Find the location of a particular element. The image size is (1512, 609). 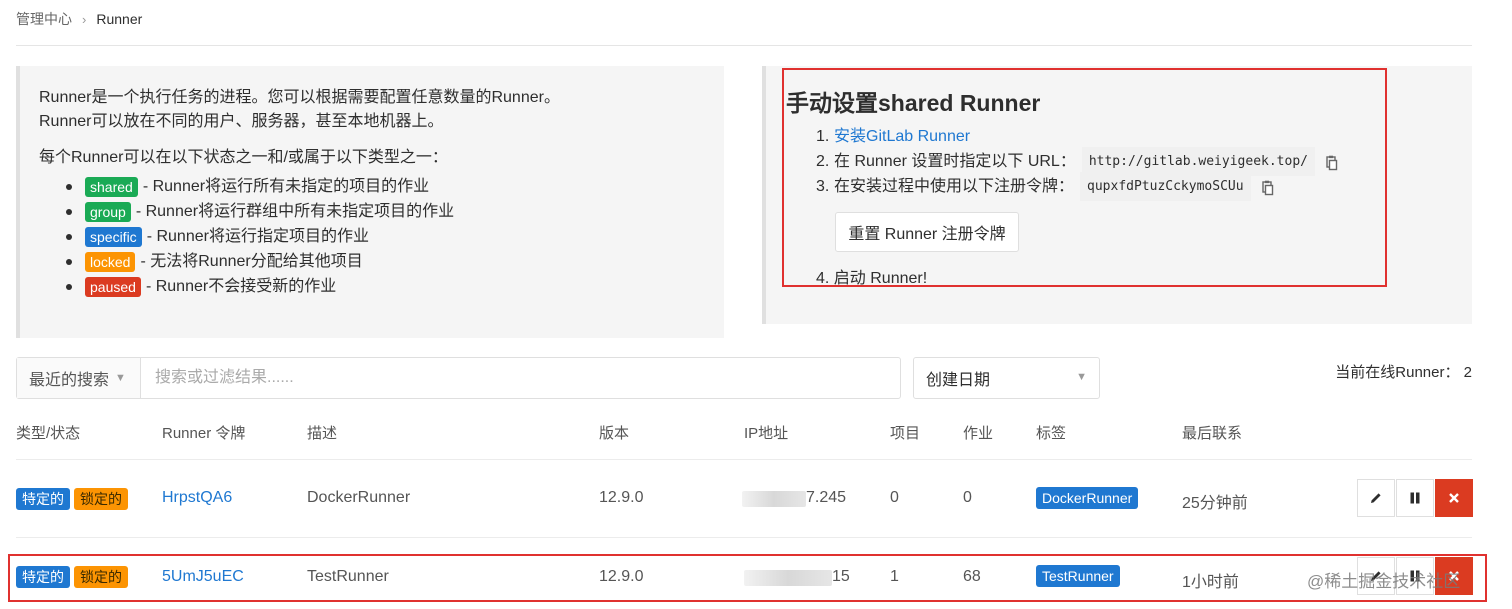

list-item: specific - Runner将运行指定项目的作业 is located at coordinates (395, 236).